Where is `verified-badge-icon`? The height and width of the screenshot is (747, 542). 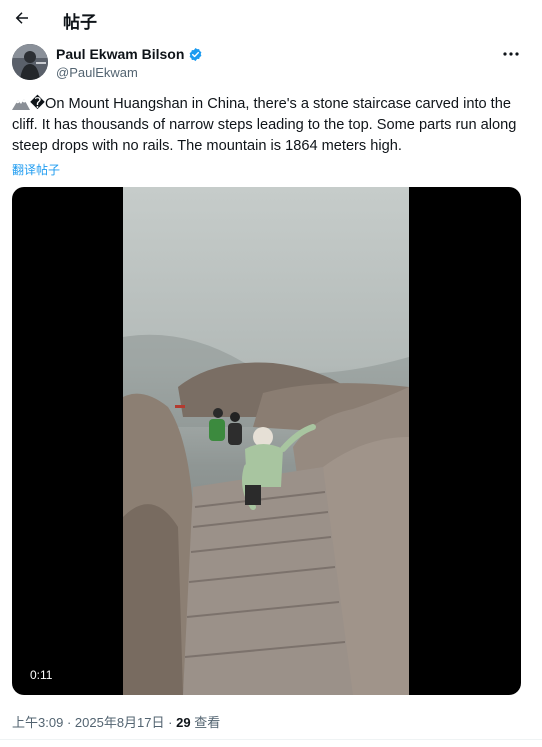
verified-badge-icon is located at coordinates (196, 54).